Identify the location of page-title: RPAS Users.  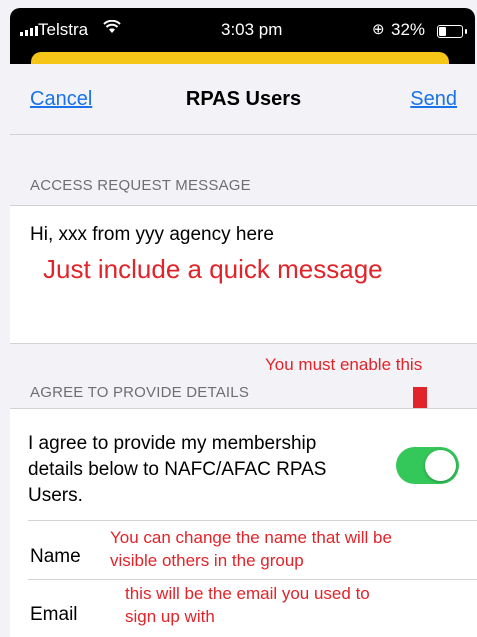
(243, 99).